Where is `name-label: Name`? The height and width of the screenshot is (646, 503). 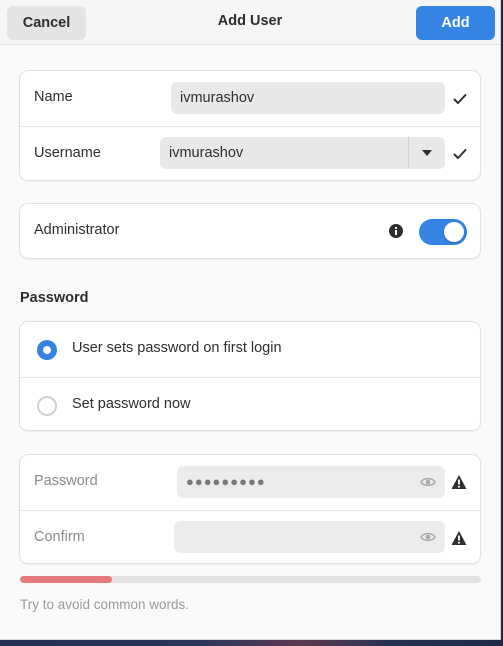 name-label: Name is located at coordinates (53, 97).